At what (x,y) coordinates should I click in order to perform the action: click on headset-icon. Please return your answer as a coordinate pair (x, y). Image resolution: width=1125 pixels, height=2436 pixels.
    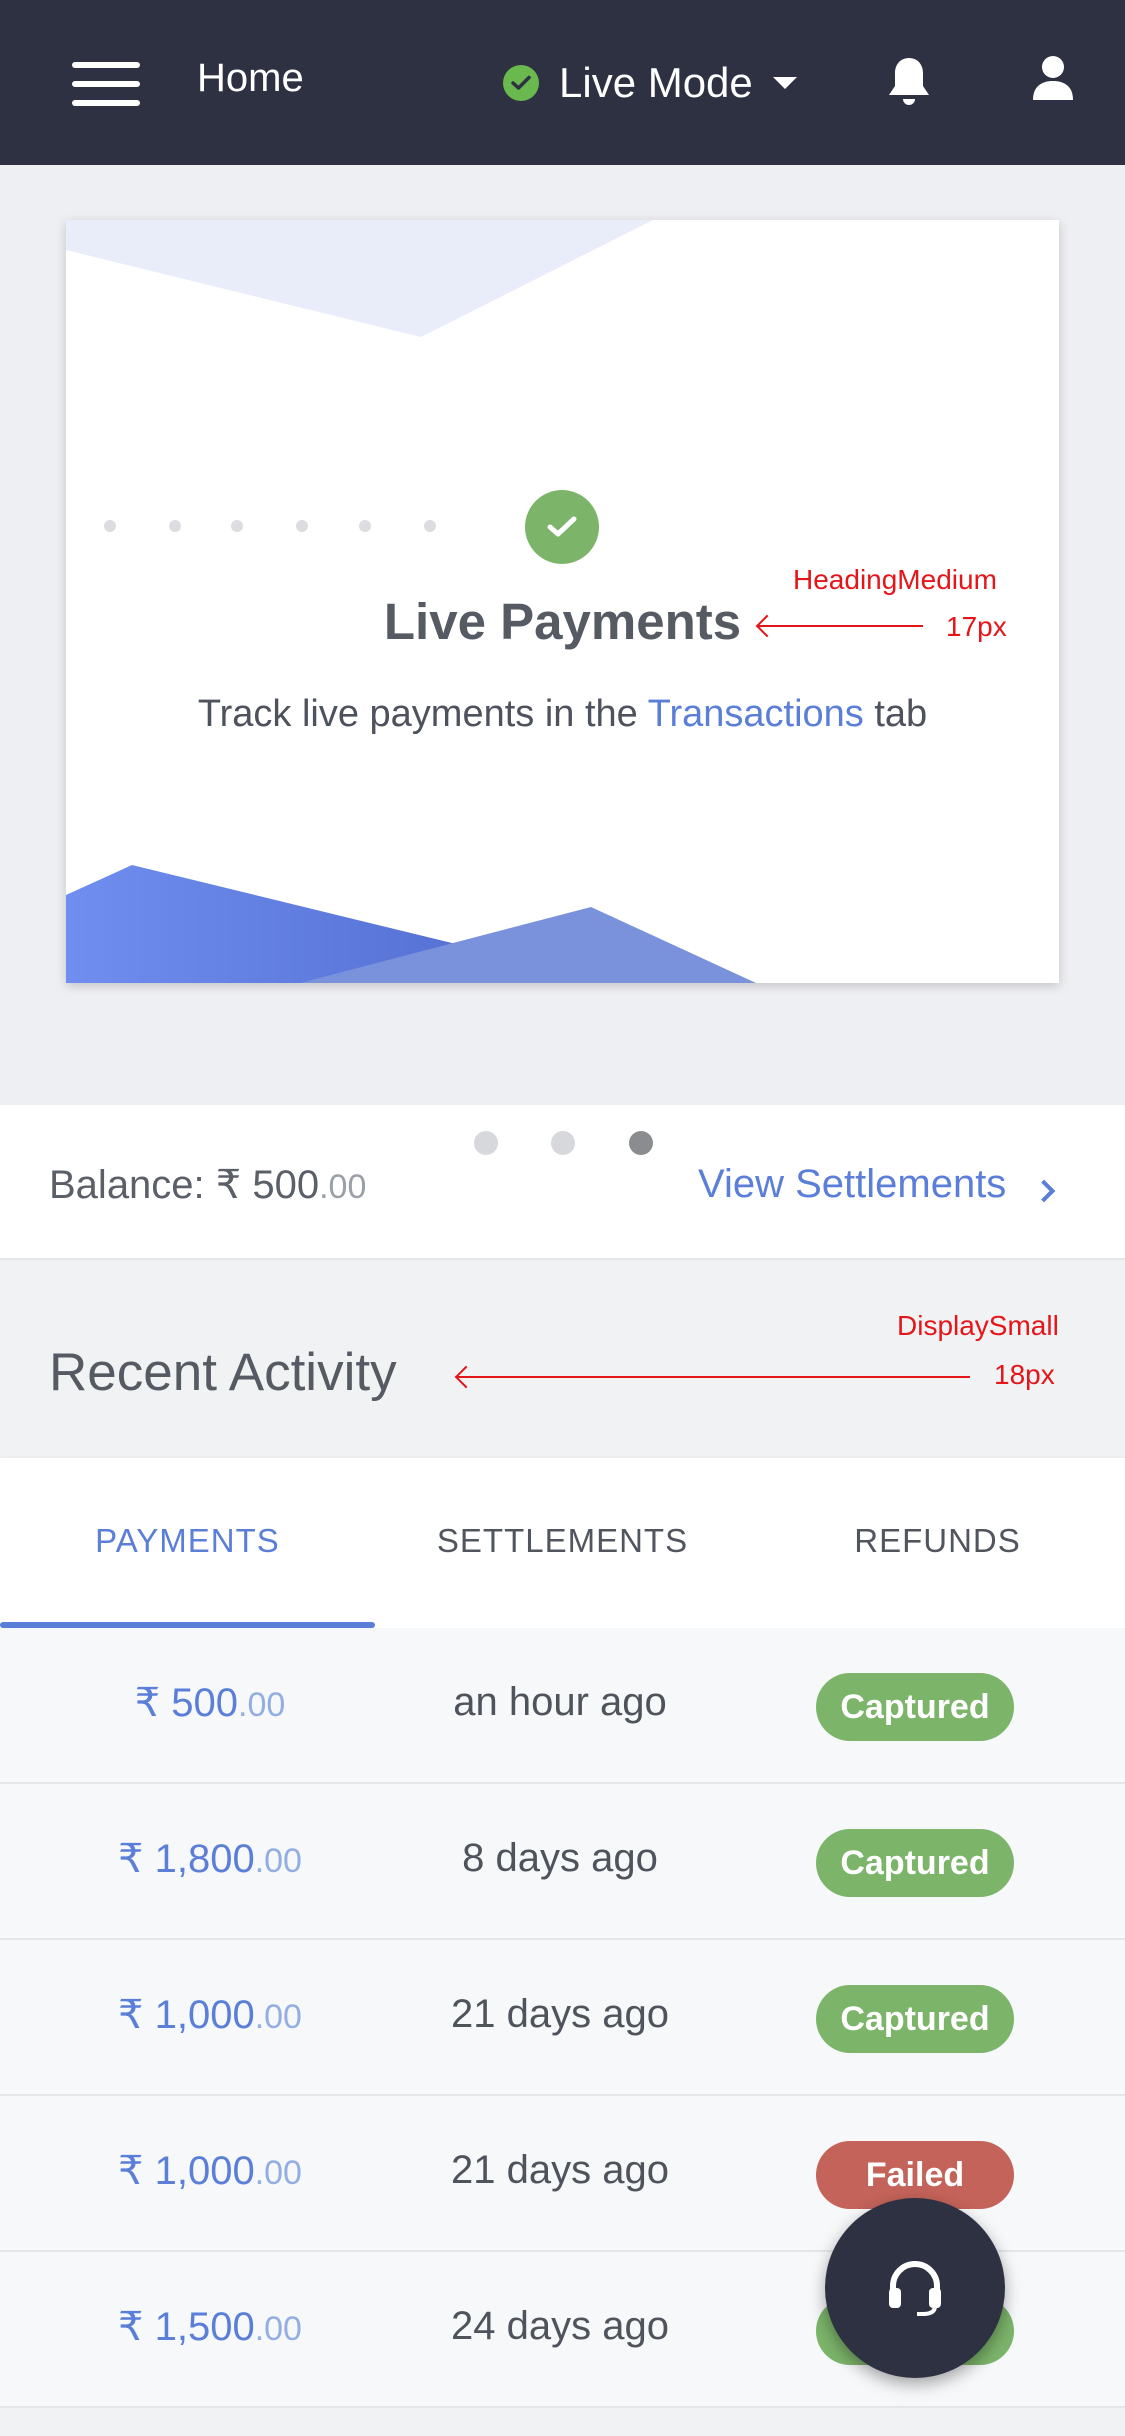
    Looking at the image, I should click on (915, 2288).